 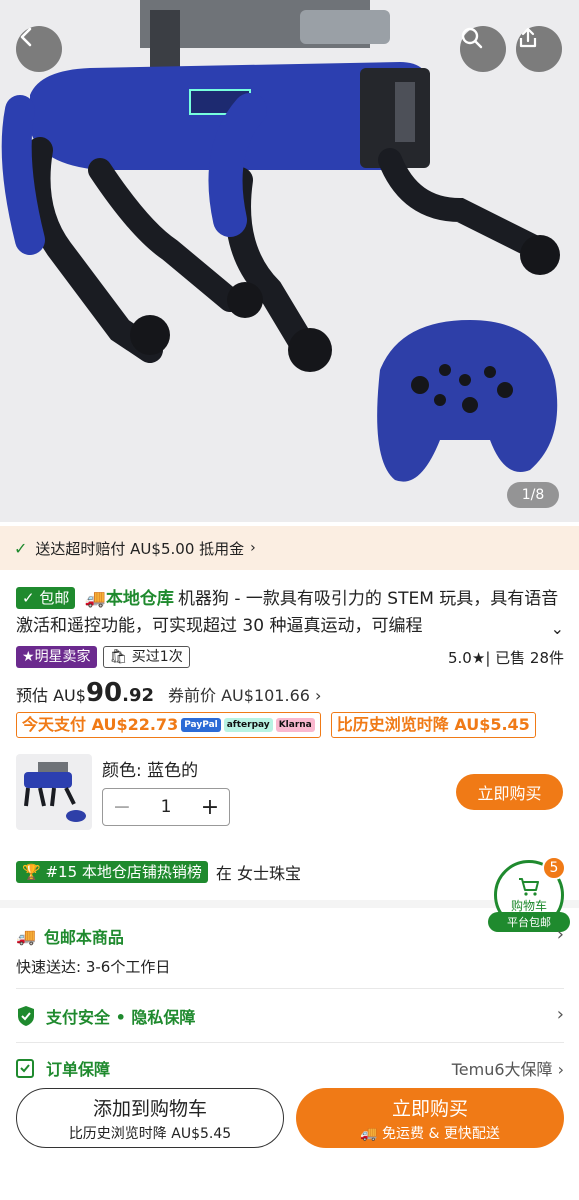 What do you see at coordinates (429, 1108) in the screenshot?
I see `buy-now-label: 立即购买` at bounding box center [429, 1108].